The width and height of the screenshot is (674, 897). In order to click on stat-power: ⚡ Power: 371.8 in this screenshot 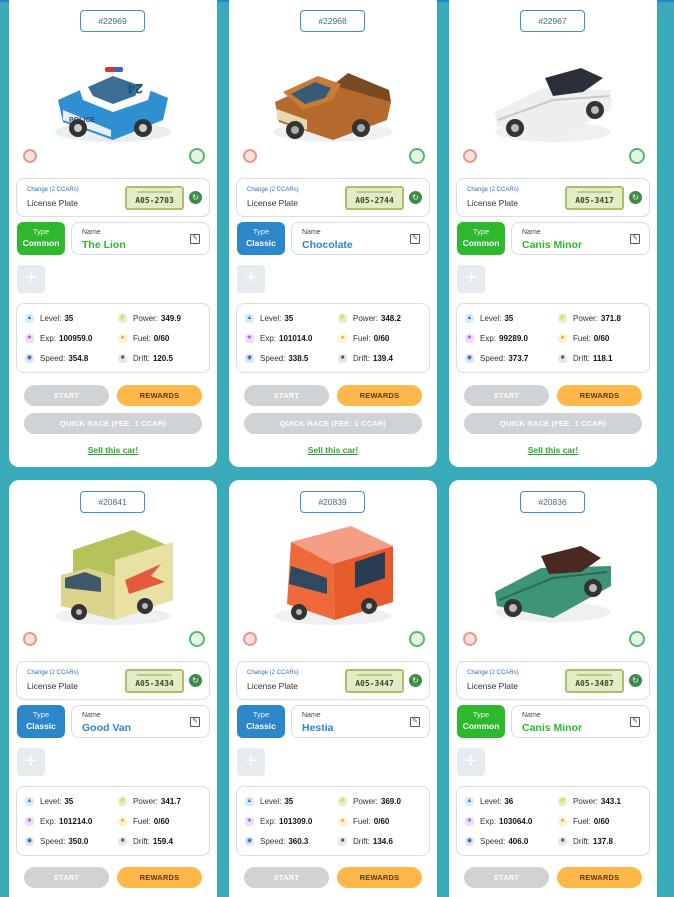, I will do `click(589, 318)`.